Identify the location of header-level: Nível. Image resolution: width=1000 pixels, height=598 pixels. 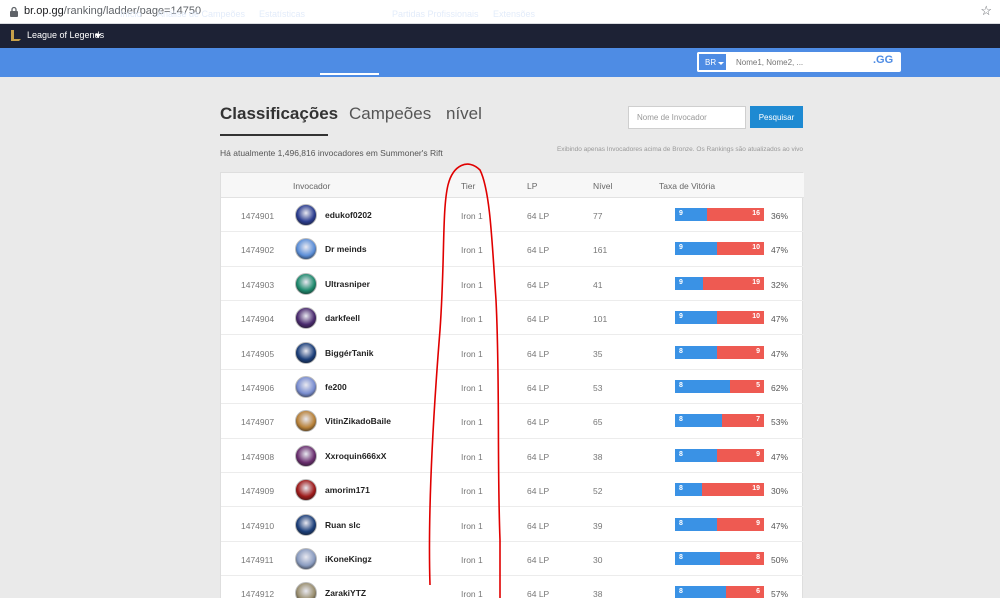
(603, 186).